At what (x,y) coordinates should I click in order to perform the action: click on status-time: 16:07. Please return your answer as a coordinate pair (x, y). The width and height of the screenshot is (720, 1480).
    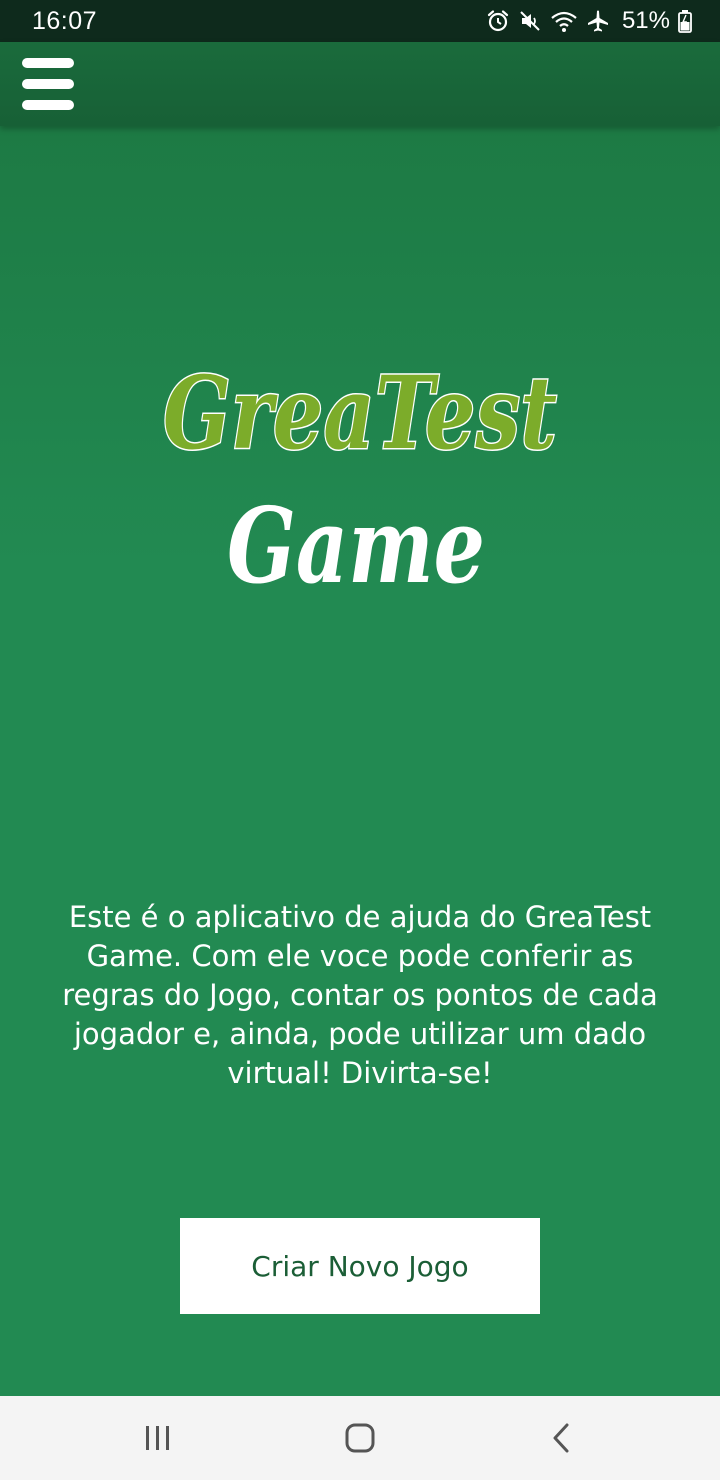
    Looking at the image, I should click on (65, 20).